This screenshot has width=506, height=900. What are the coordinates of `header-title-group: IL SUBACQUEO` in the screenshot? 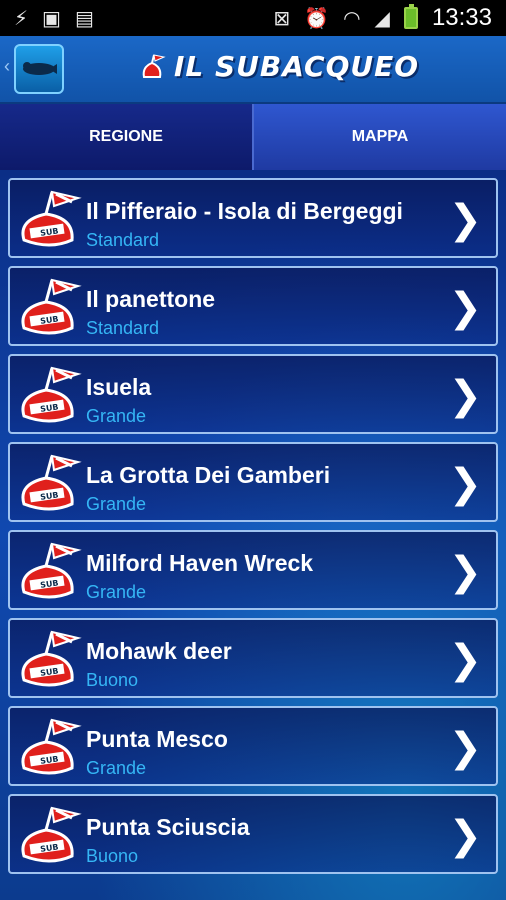 It's located at (278, 66).